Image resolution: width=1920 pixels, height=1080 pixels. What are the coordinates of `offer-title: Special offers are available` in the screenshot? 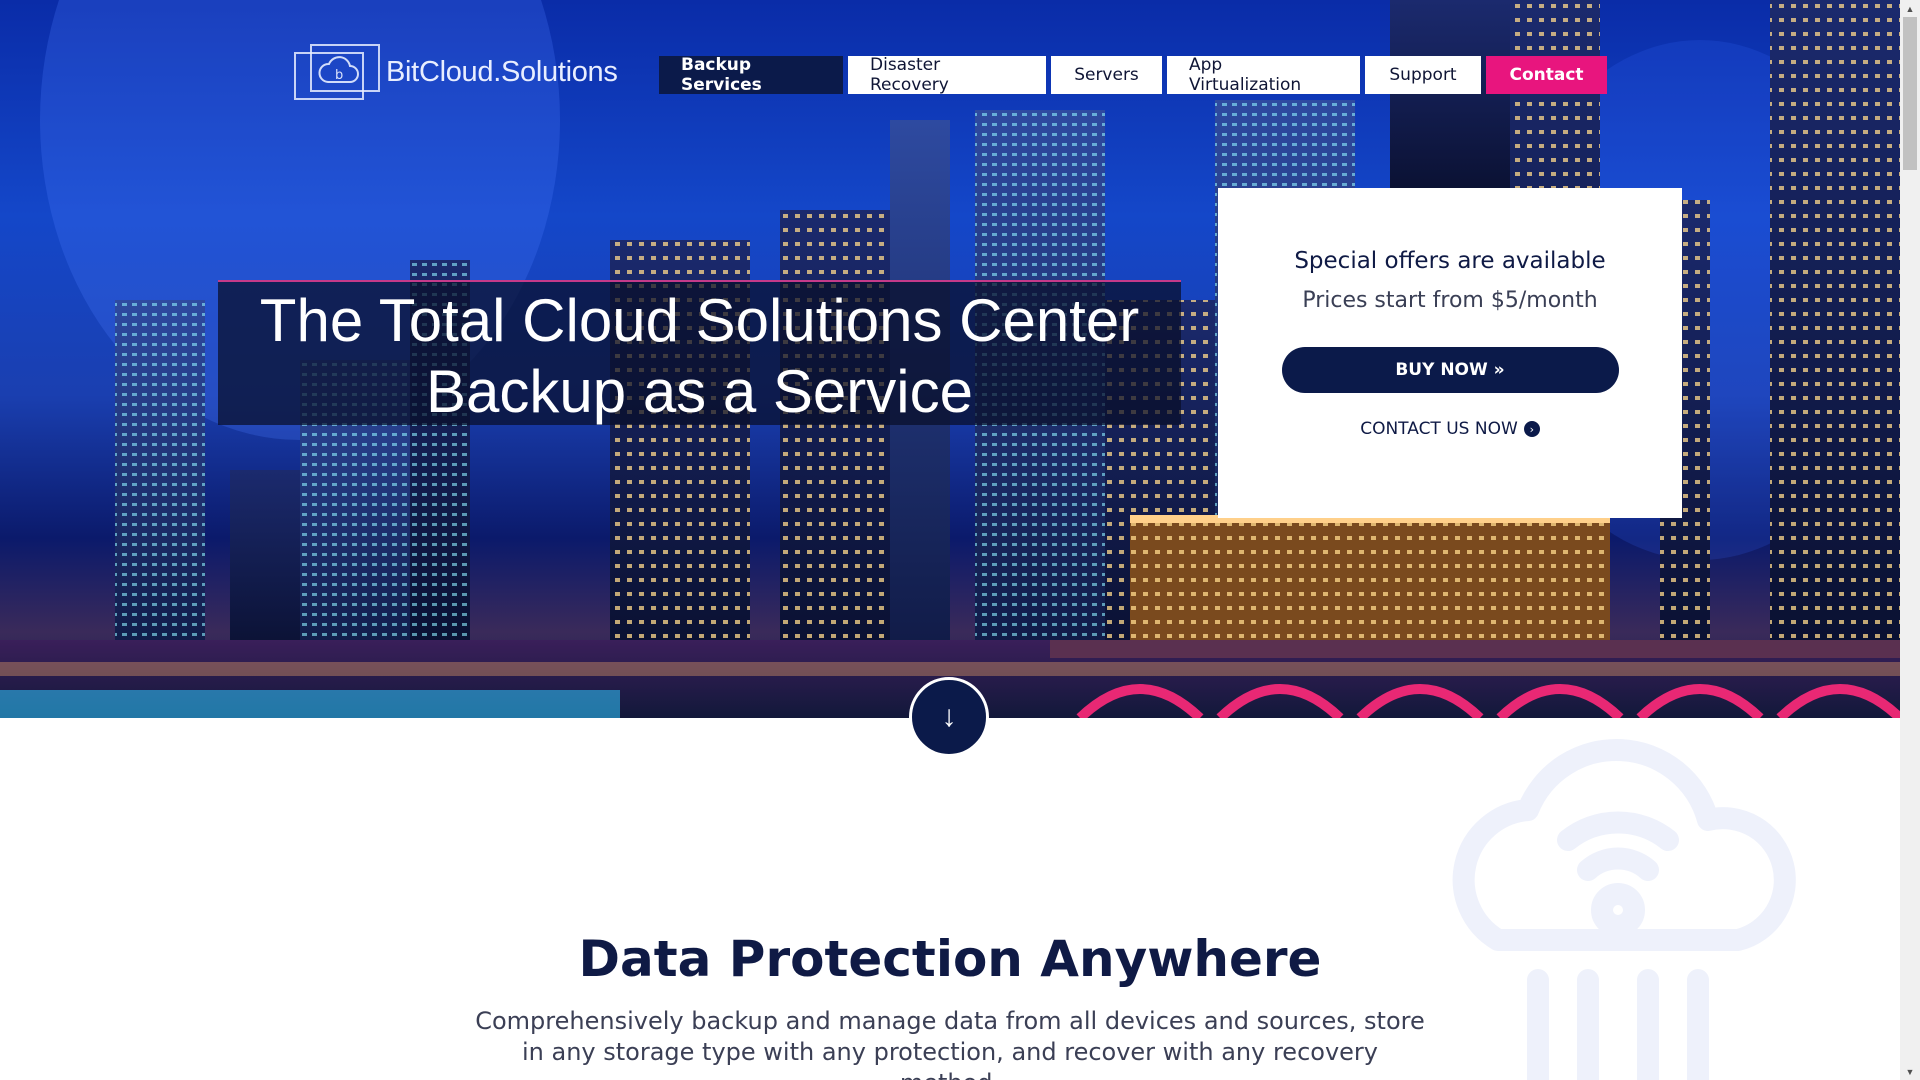 It's located at (1450, 261).